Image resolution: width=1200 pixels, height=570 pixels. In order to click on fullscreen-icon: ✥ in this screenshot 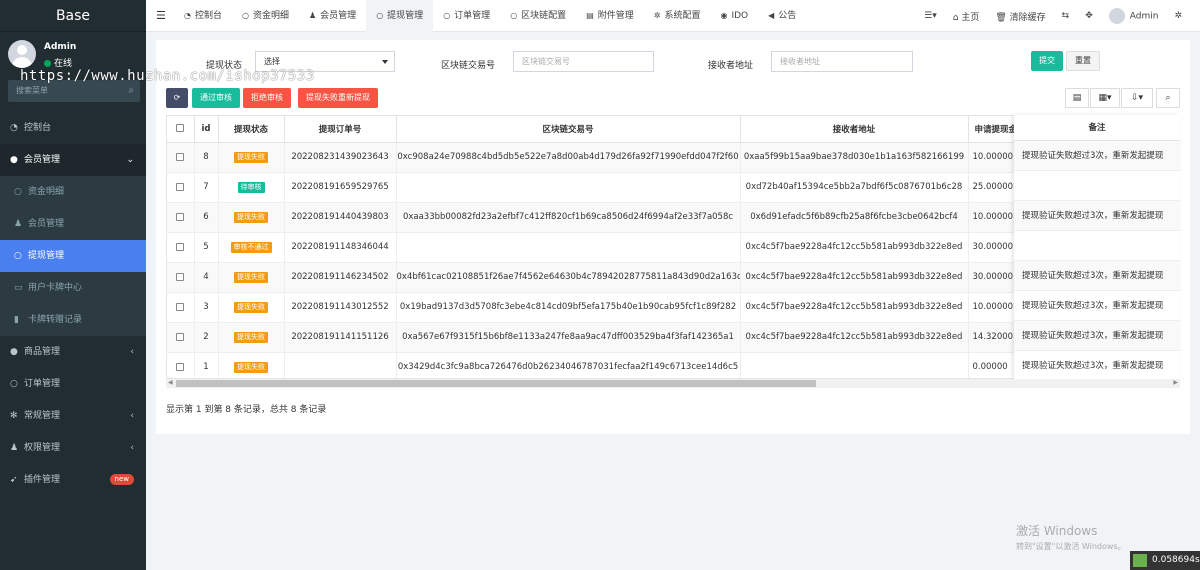, I will do `click(1089, 16)`.